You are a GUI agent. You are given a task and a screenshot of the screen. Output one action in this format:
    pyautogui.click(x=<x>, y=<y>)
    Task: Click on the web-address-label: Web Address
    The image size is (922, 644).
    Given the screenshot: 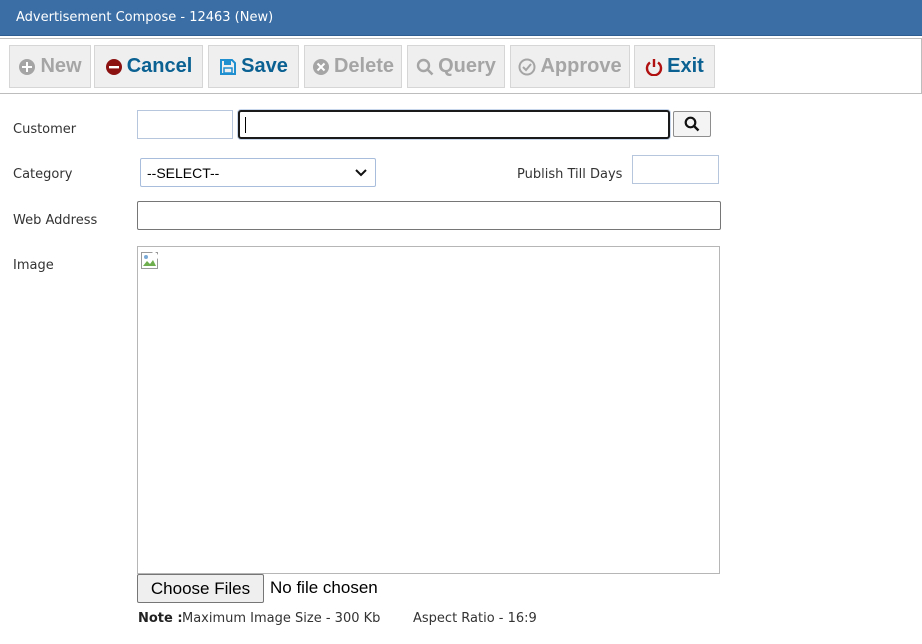 What is the action you would take?
    pyautogui.click(x=55, y=220)
    